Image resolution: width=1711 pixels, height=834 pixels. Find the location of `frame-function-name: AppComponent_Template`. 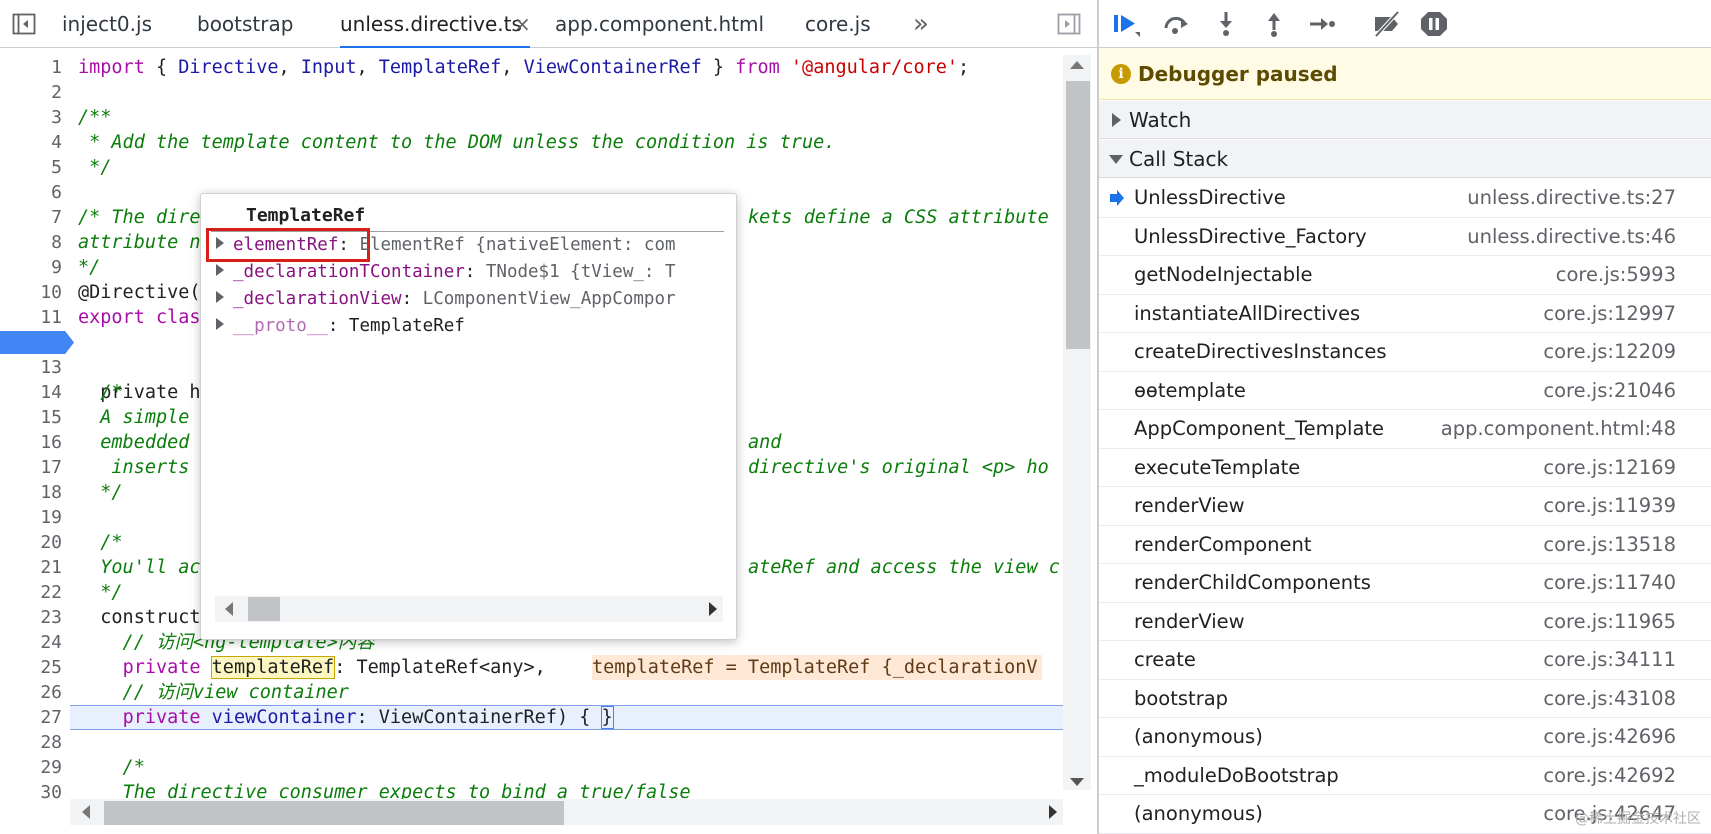

frame-function-name: AppComponent_Template is located at coordinates (1259, 428).